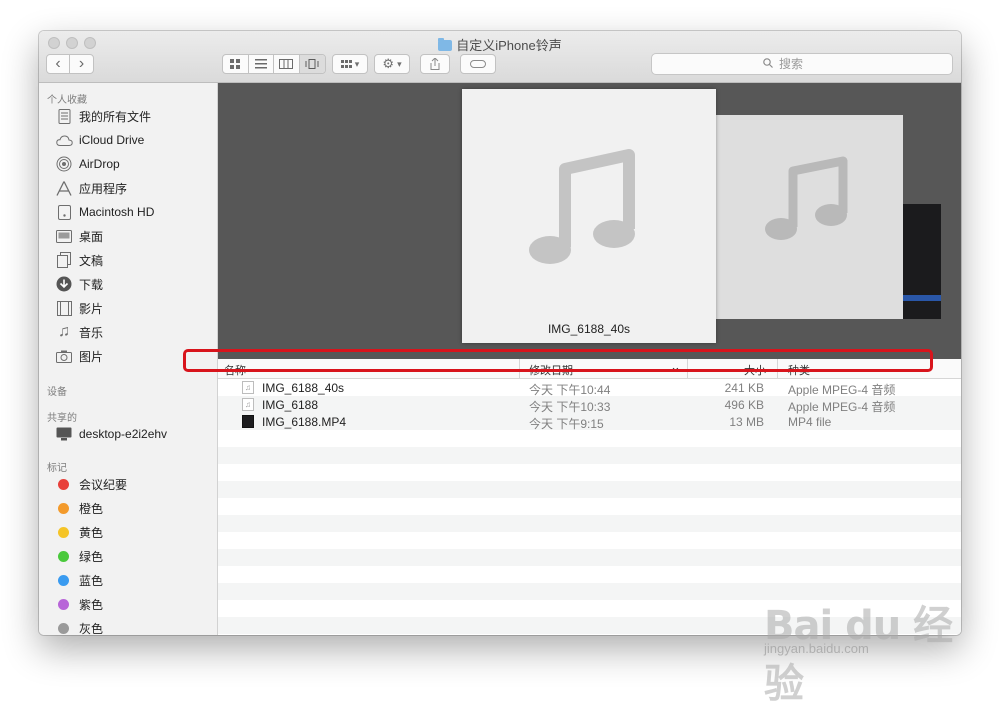 This screenshot has width=1000, height=709. I want to click on sidebar-item-downloads: 下载, so click(79, 284).